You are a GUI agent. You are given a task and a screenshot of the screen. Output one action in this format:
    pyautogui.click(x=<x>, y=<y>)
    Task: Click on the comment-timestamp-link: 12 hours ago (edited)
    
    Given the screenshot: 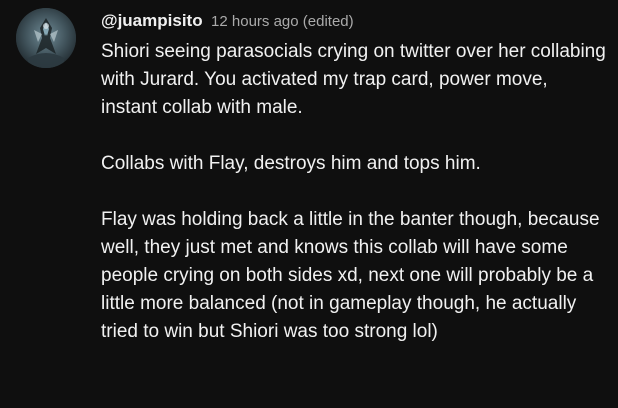 What is the action you would take?
    pyautogui.click(x=282, y=21)
    